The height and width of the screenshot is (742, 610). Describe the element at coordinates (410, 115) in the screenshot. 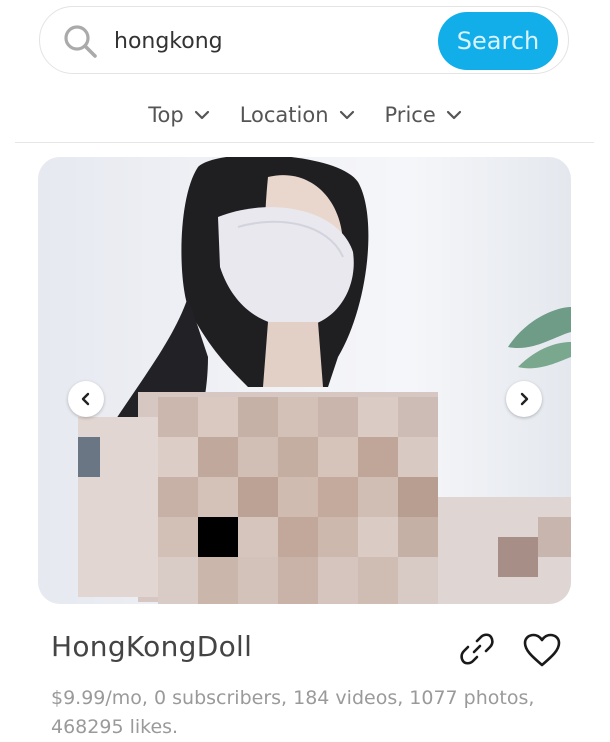

I see `filter-price-label: Price` at that location.